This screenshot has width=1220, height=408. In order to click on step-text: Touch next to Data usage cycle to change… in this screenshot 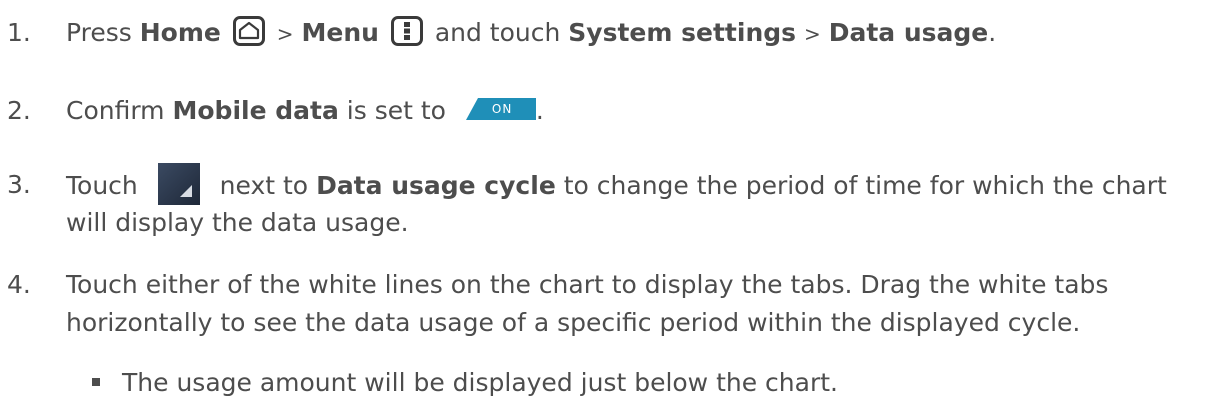, I will do `click(616, 185)`.